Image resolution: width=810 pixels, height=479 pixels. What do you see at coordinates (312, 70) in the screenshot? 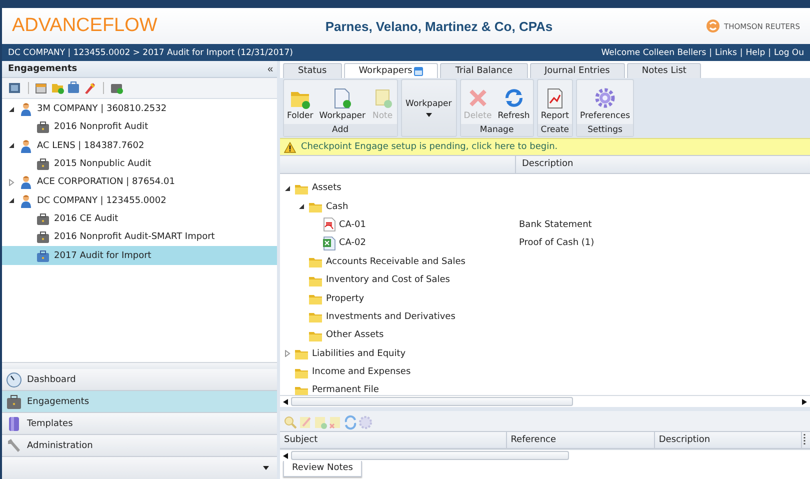
I see `tab: Status` at bounding box center [312, 70].